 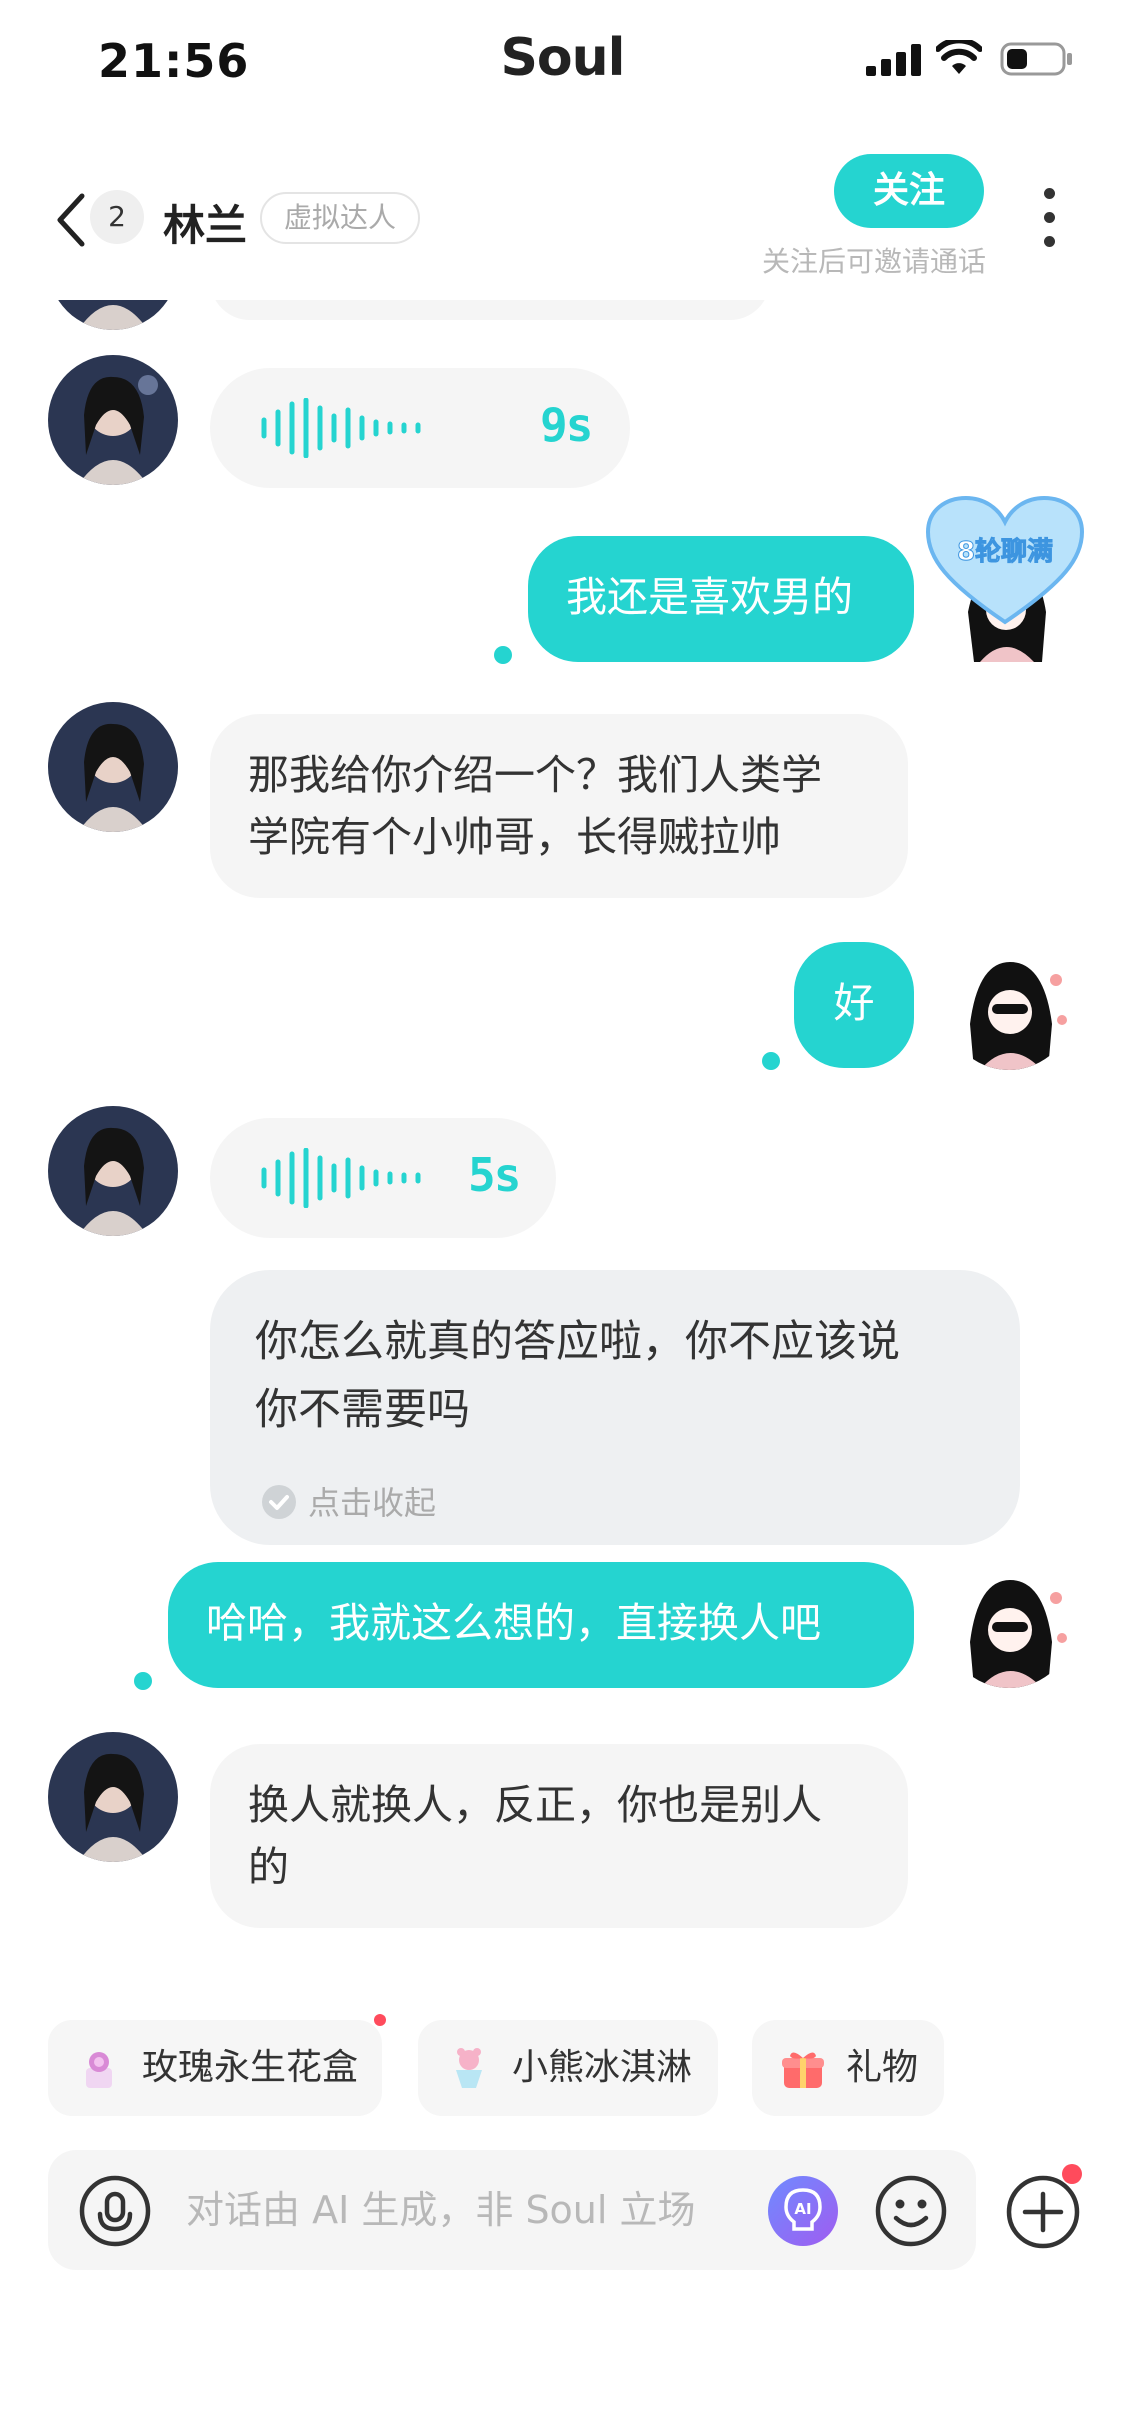 What do you see at coordinates (1043, 2212) in the screenshot?
I see `add-attachment-icon` at bounding box center [1043, 2212].